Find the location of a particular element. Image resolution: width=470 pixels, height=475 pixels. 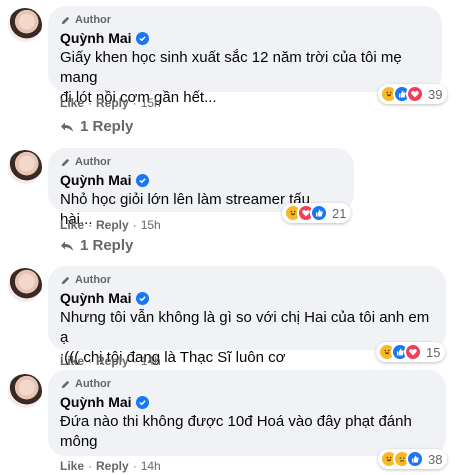

reaction-count: 21 is located at coordinates (339, 213).